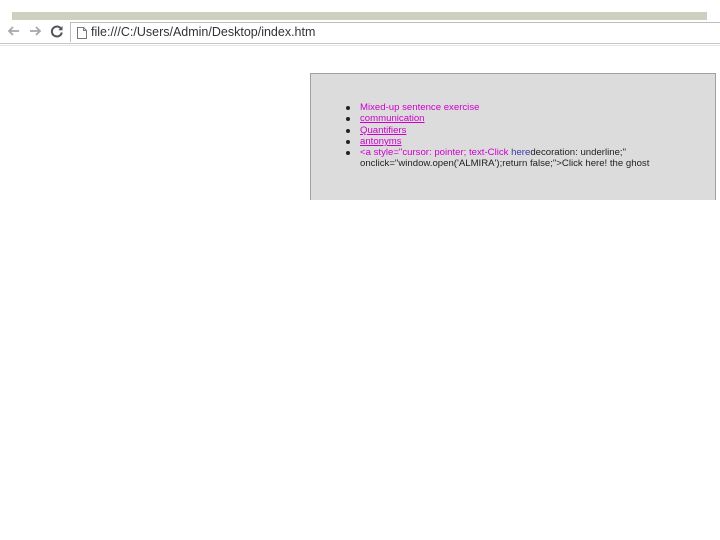 This screenshot has width=720, height=540. I want to click on link-mixed-up-sentence-exercise: Mixed-up sentence exercise, so click(419, 107).